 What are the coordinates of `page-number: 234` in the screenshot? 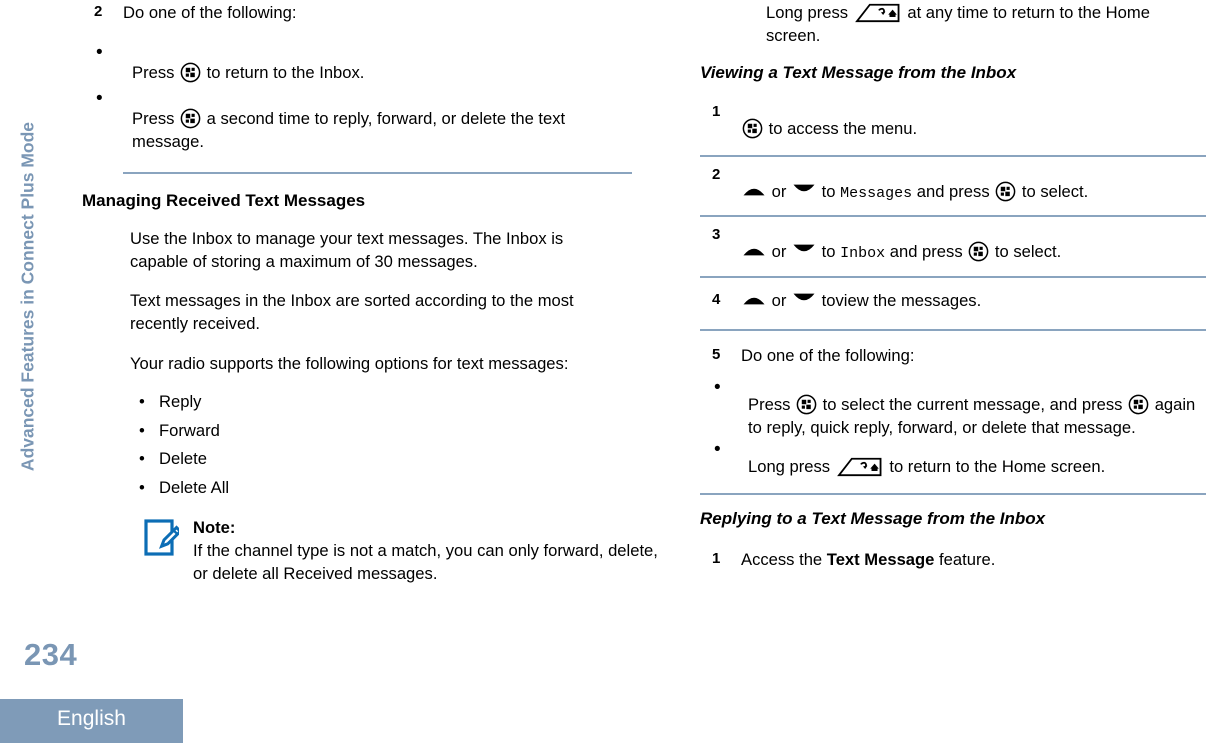 It's located at (51, 654).